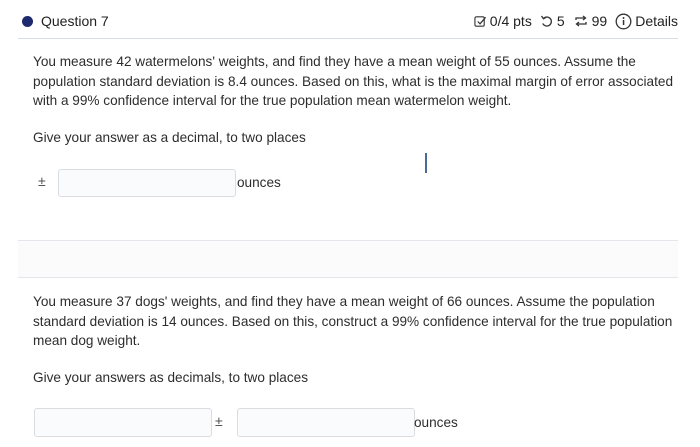 The height and width of the screenshot is (447, 700). I want to click on plus-minus-prefix: ±, so click(42, 181).